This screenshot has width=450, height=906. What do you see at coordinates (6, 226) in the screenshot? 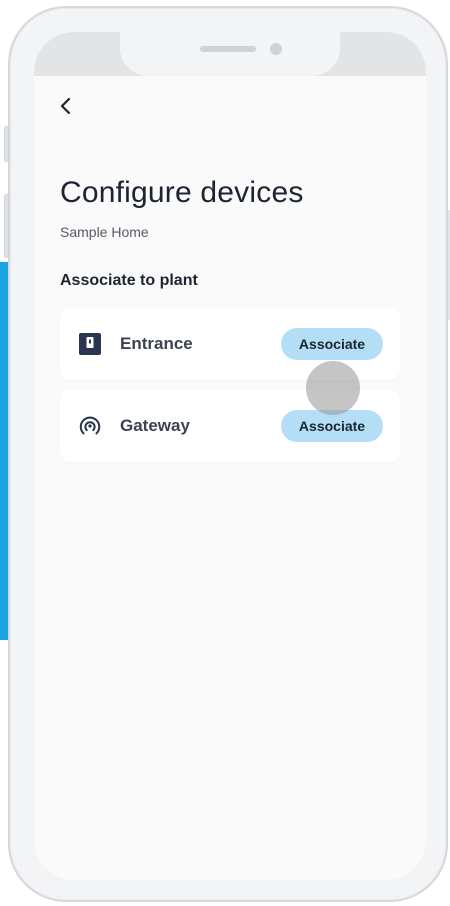
I see `side-button-volume` at bounding box center [6, 226].